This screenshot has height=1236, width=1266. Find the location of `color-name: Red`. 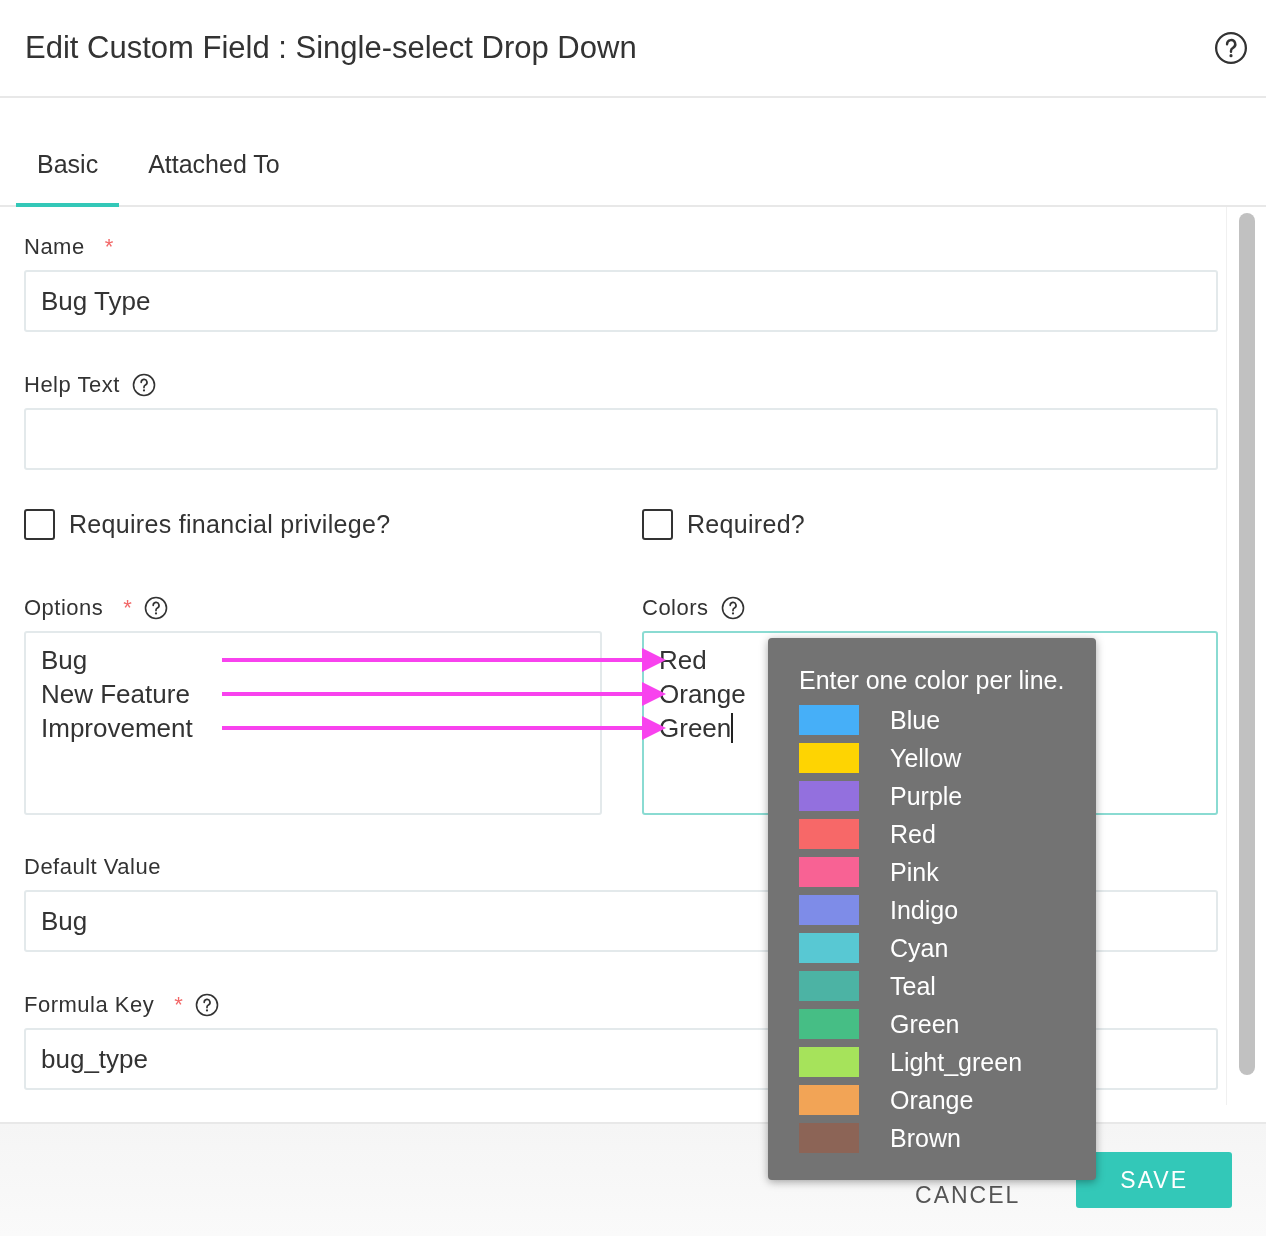

color-name: Red is located at coordinates (913, 834).